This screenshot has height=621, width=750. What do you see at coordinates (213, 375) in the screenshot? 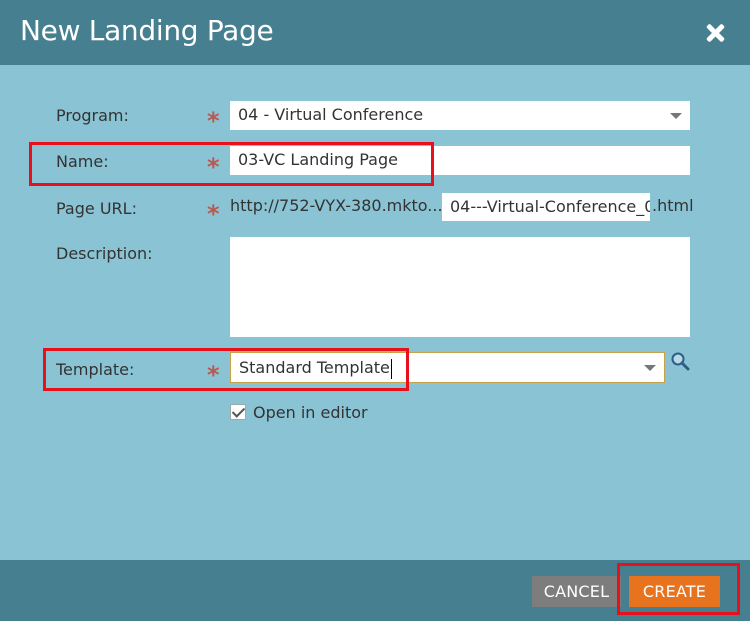
I see `template-required-marker: *` at bounding box center [213, 375].